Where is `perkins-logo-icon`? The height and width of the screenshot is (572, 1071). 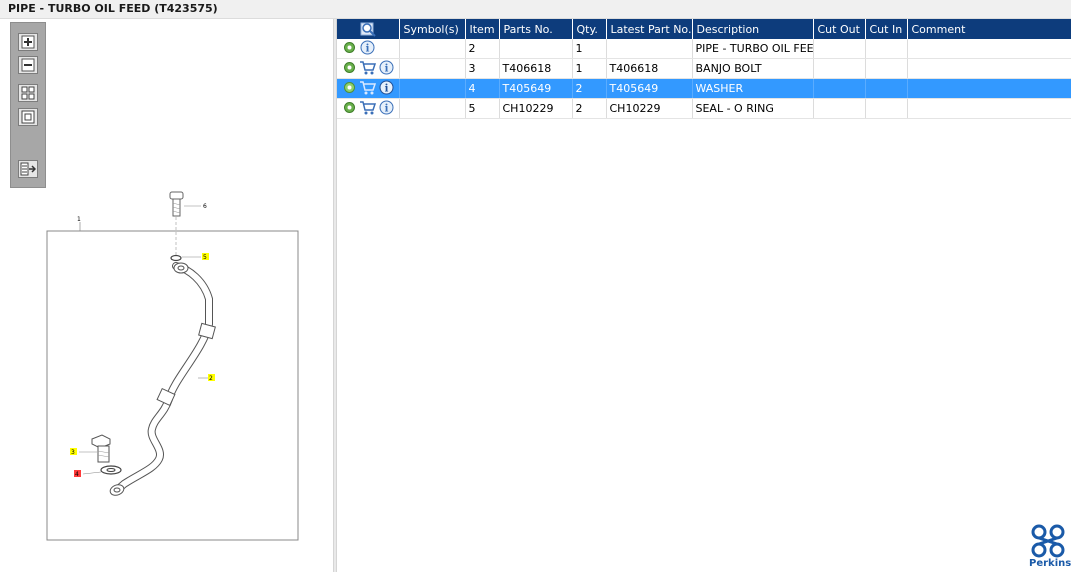
perkins-logo-icon is located at coordinates (1048, 541).